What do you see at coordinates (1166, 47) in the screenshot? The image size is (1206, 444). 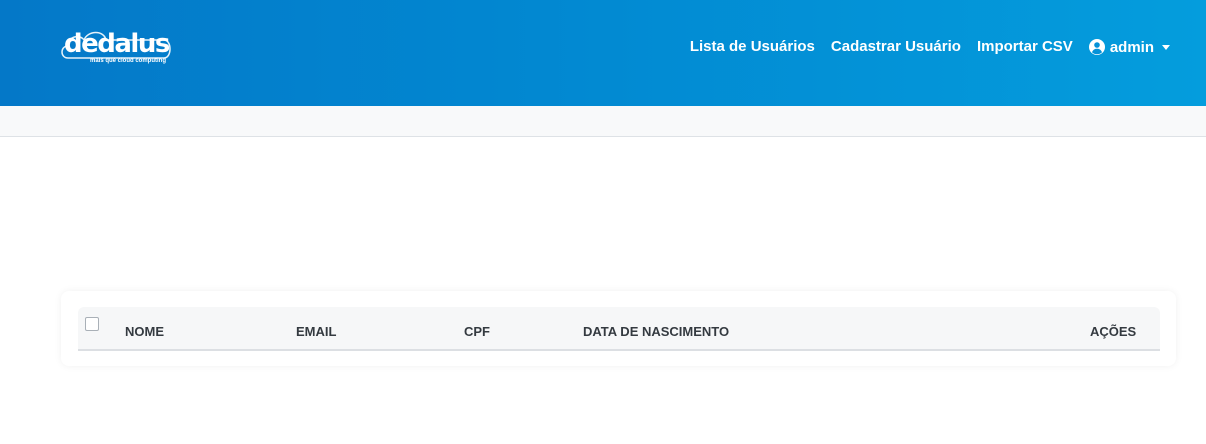 I see `caret-down-icon` at bounding box center [1166, 47].